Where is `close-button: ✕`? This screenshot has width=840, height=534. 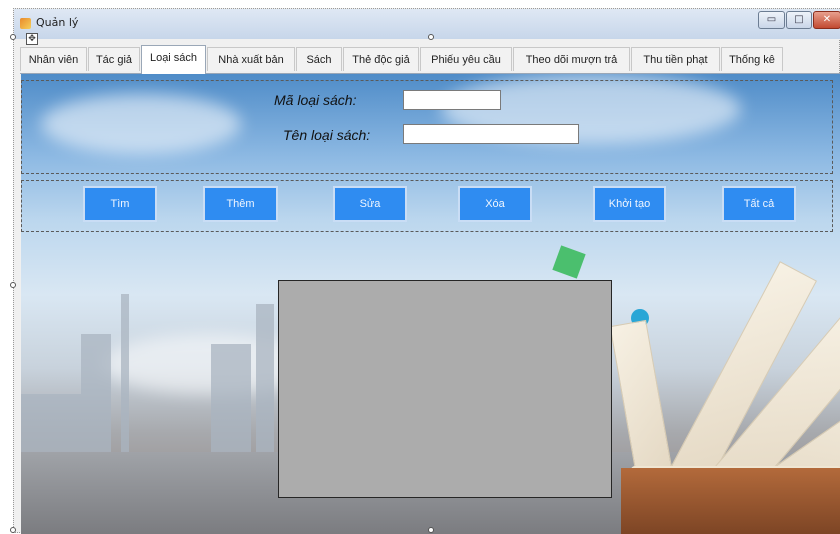 close-button: ✕ is located at coordinates (826, 20).